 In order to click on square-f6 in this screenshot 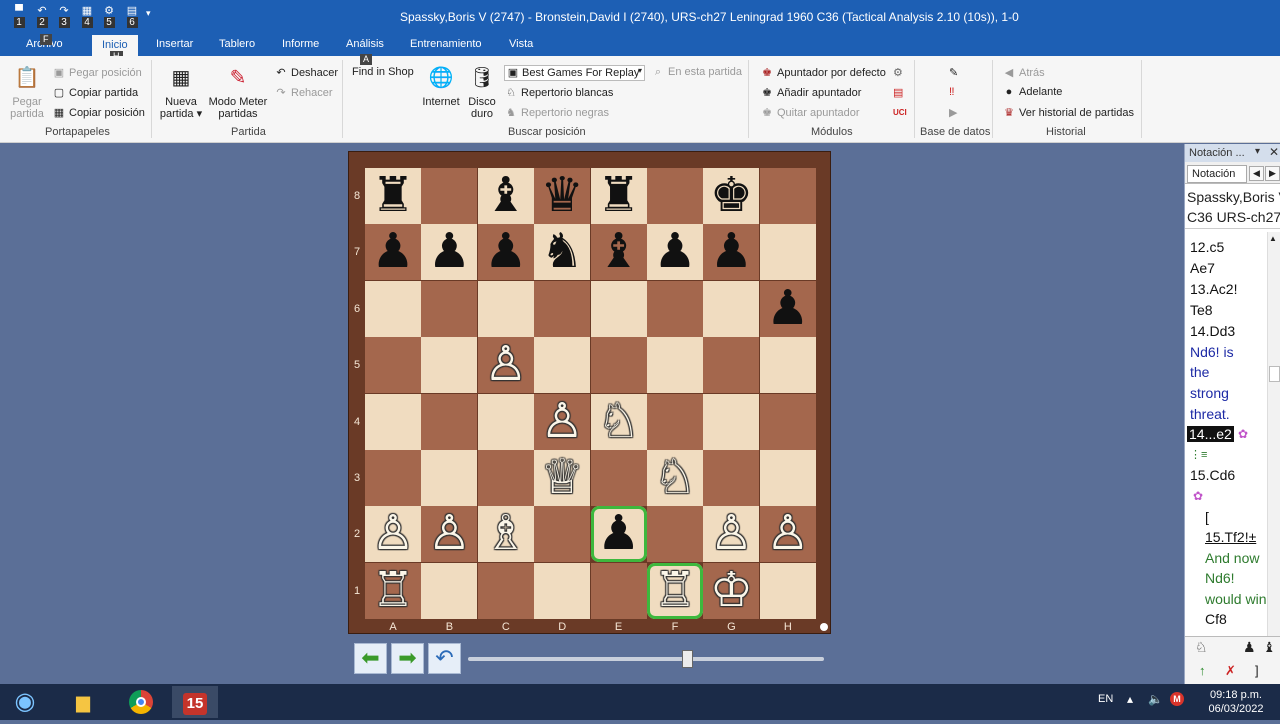, I will do `click(675, 308)`.